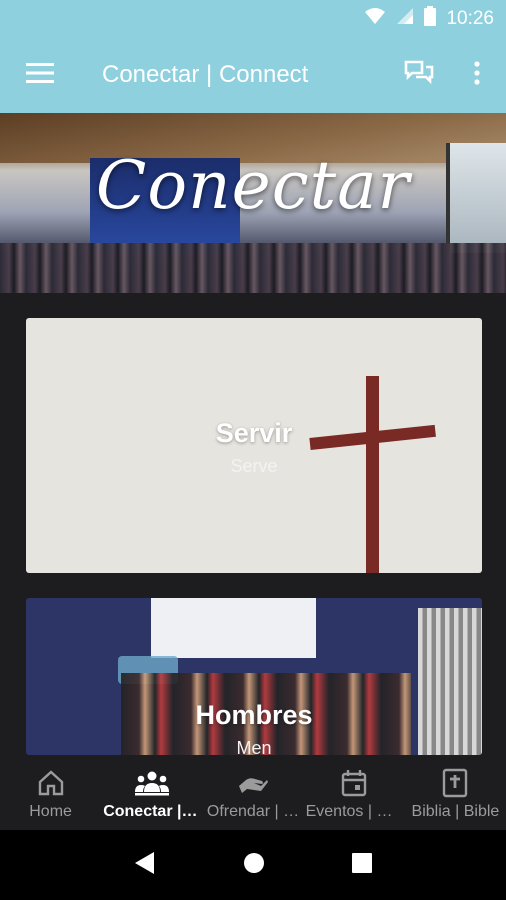 This screenshot has width=506, height=900. I want to click on battery-icon, so click(430, 18).